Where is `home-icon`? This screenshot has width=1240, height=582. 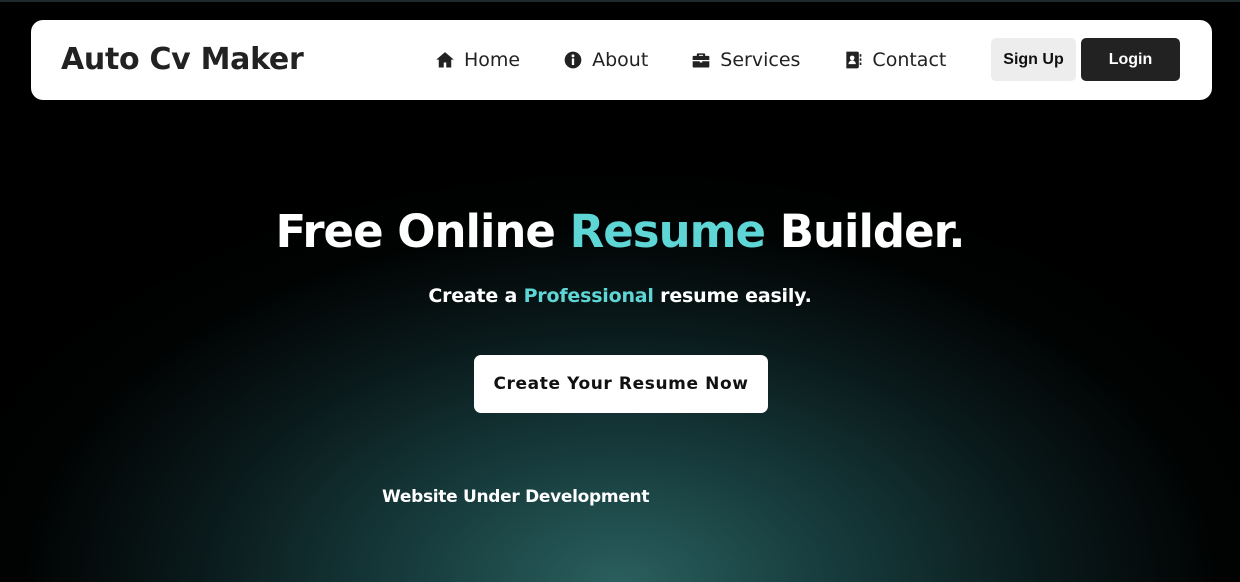
home-icon is located at coordinates (445, 60).